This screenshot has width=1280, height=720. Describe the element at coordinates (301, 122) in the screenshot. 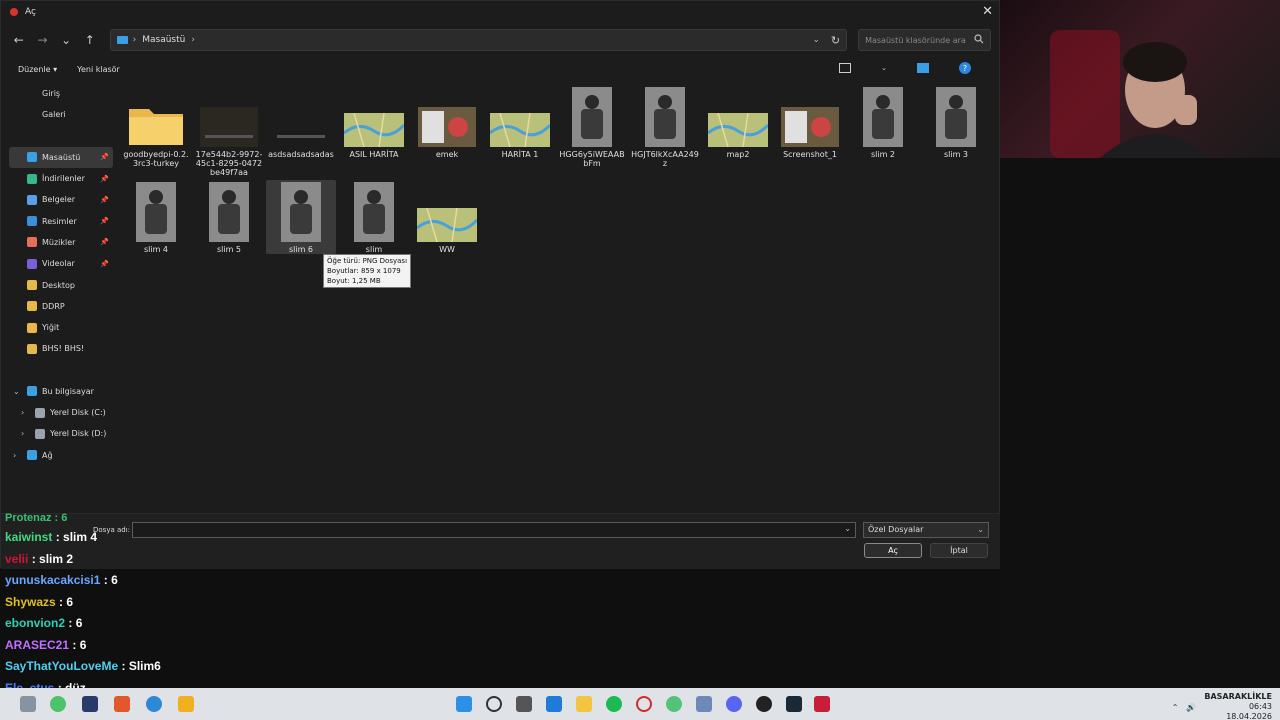

I see `file-item: asdsadsadsadas` at that location.